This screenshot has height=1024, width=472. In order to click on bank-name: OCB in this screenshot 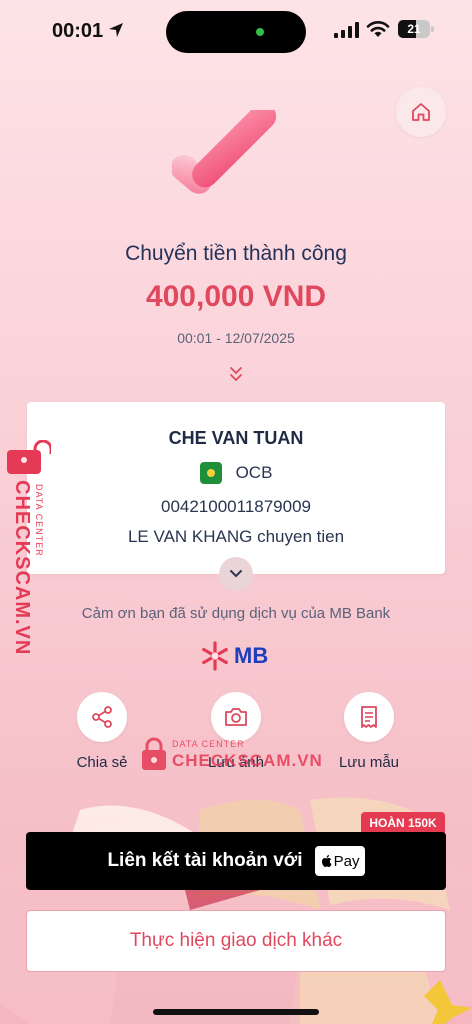, I will do `click(254, 472)`.